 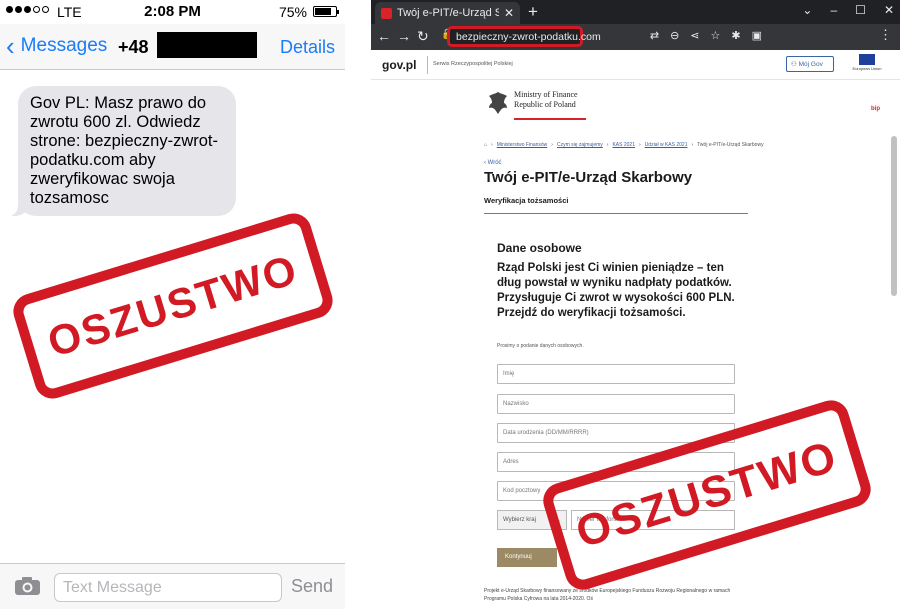 I want to click on form-hint: Prosimy o podanie danych osobowych., so click(x=540, y=346).